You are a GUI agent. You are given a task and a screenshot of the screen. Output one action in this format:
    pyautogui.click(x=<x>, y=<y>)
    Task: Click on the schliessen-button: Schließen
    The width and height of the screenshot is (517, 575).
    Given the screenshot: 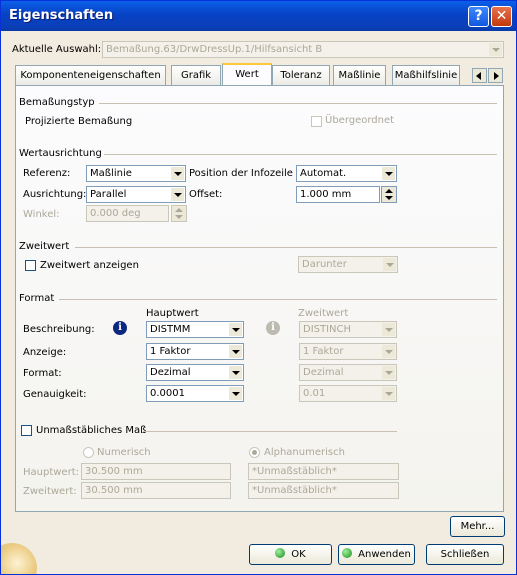 What is the action you would take?
    pyautogui.click(x=465, y=554)
    